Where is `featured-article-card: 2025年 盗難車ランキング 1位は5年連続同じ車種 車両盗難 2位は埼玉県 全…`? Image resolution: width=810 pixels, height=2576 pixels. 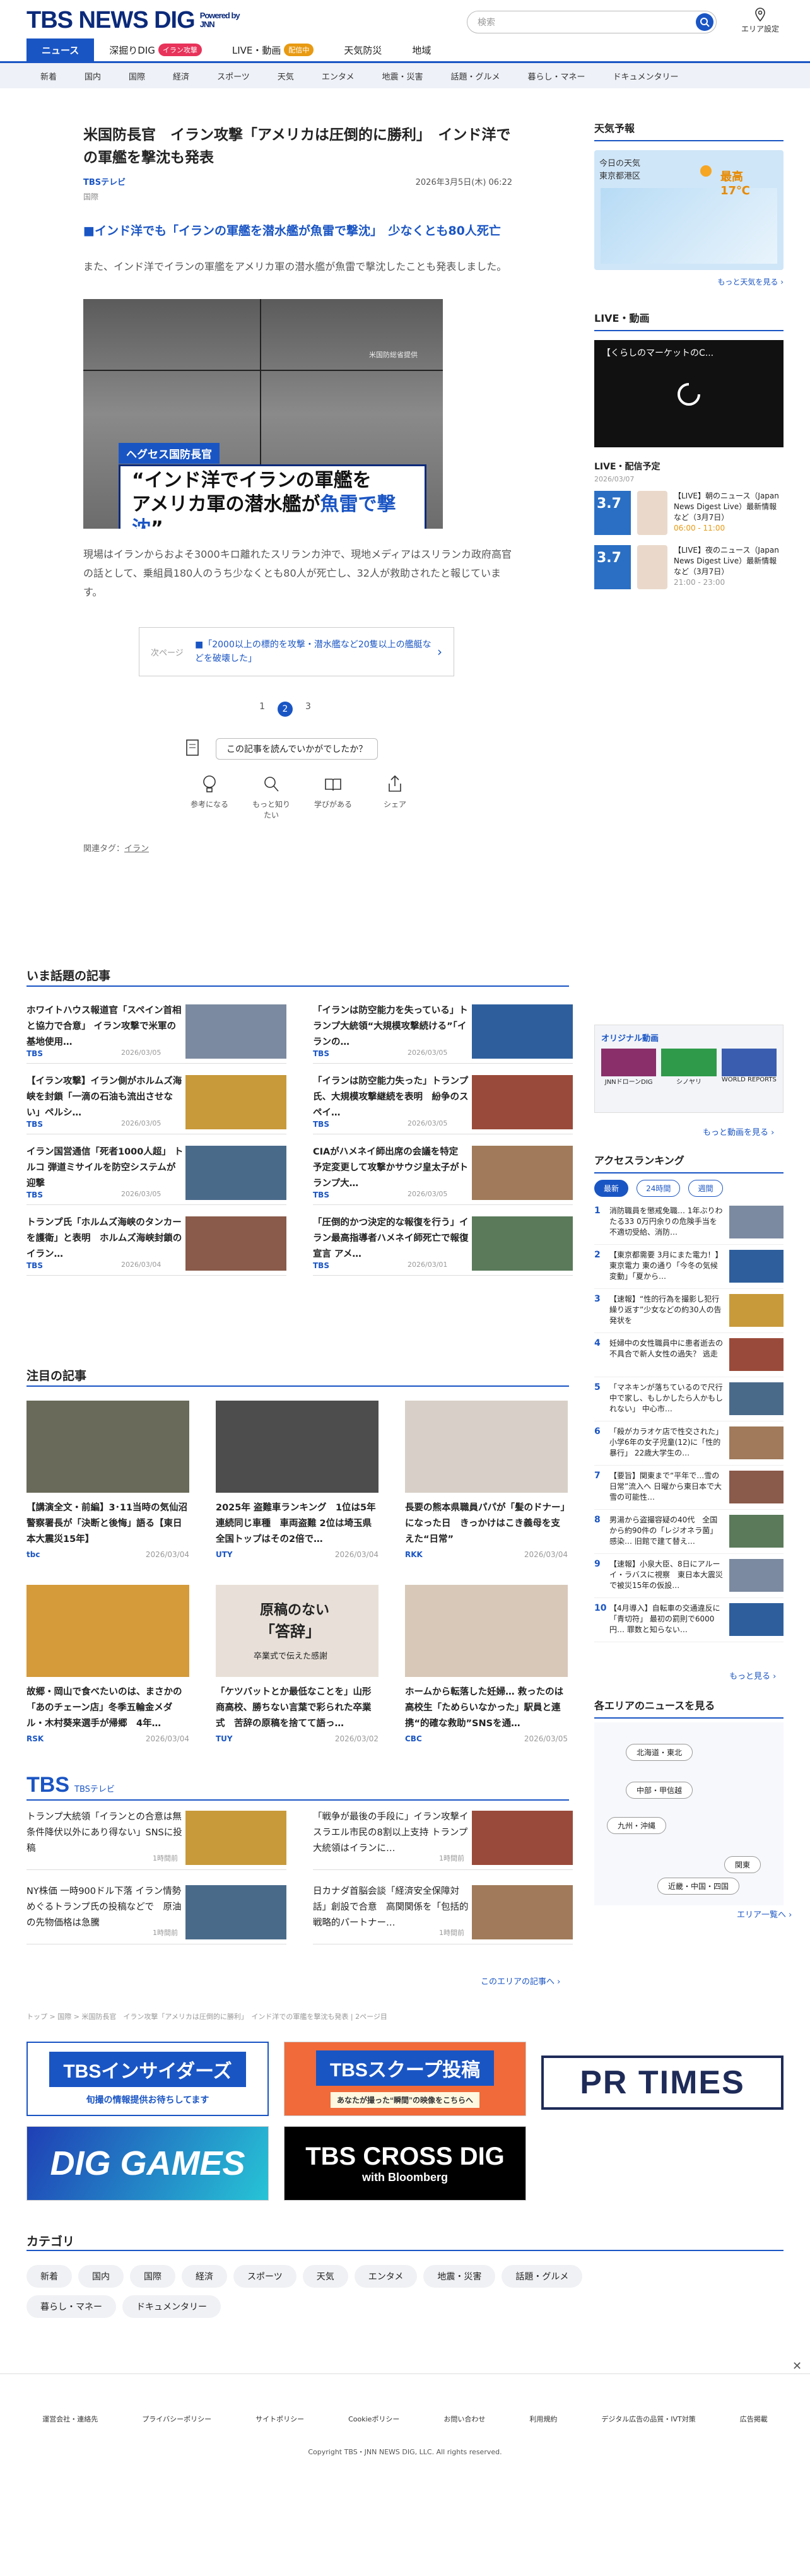 featured-article-card: 2025年 盗難車ランキング 1位は5年連続同じ車種 車両盗難 2位は埼玉県 全… is located at coordinates (297, 1480).